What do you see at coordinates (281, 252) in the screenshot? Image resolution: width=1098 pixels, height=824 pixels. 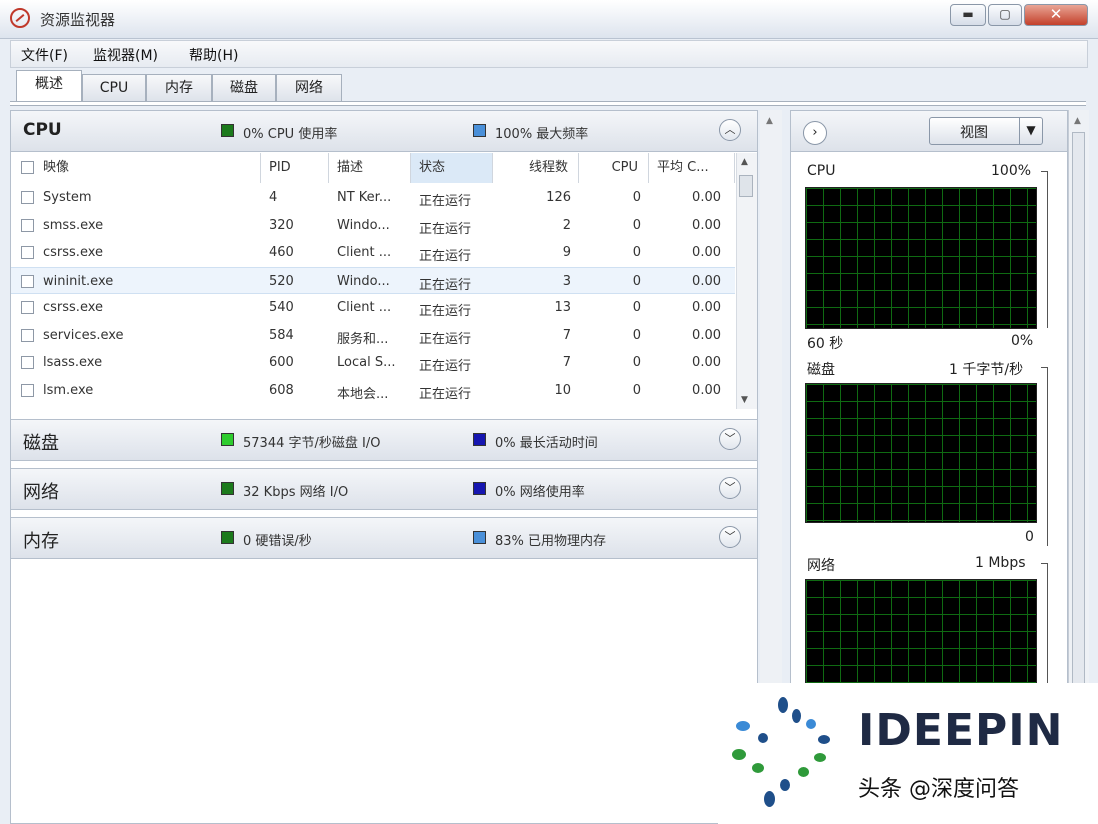 I see `cell-pid: 460` at bounding box center [281, 252].